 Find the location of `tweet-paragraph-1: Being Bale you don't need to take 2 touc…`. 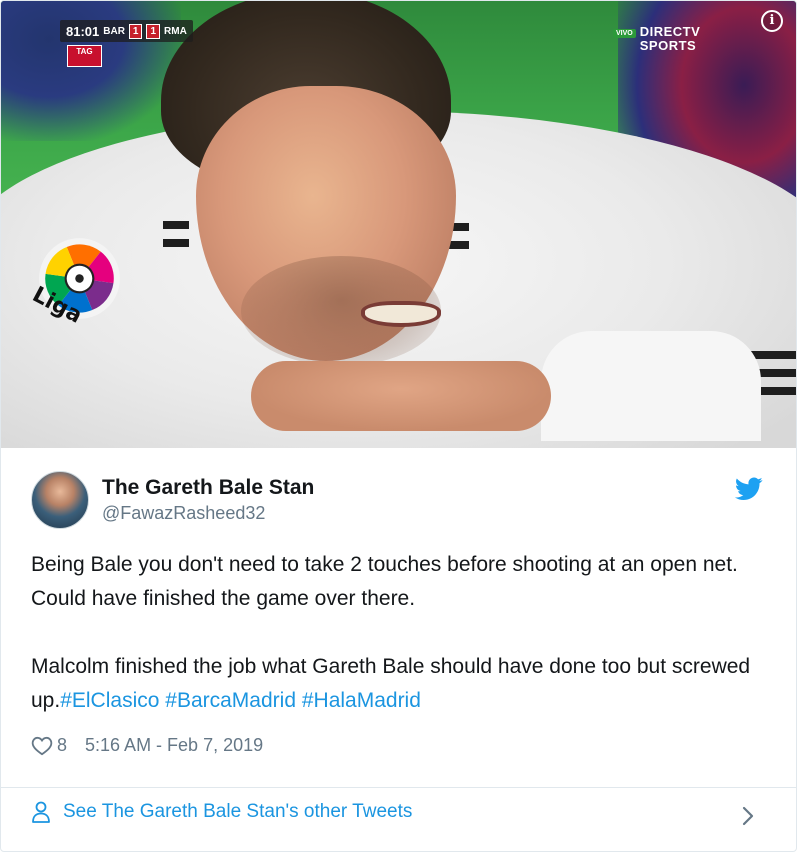

tweet-paragraph-1: Being Bale you don't need to take 2 touc… is located at coordinates (384, 581).